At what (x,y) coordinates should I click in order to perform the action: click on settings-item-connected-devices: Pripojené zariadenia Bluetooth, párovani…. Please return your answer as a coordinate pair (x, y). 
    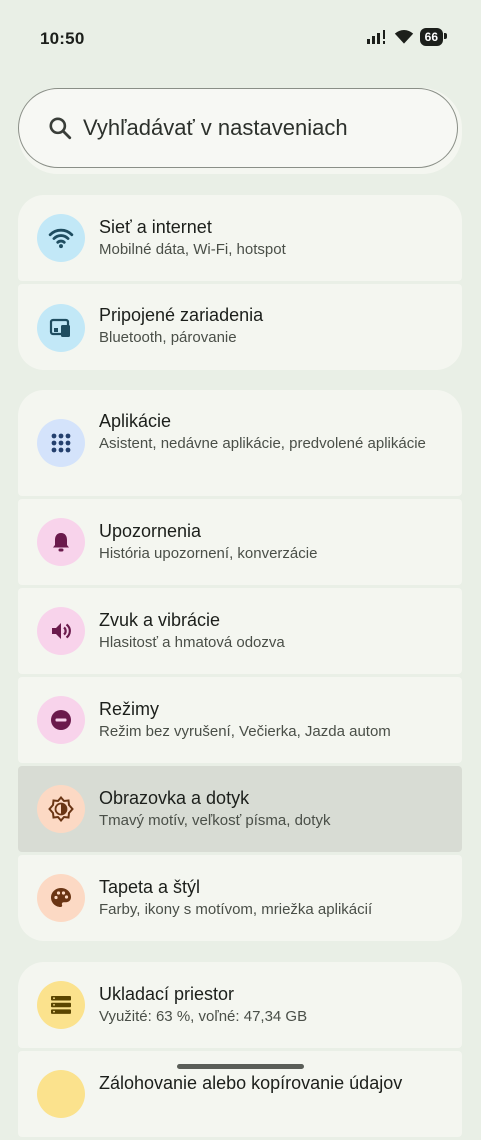
    Looking at the image, I should click on (240, 327).